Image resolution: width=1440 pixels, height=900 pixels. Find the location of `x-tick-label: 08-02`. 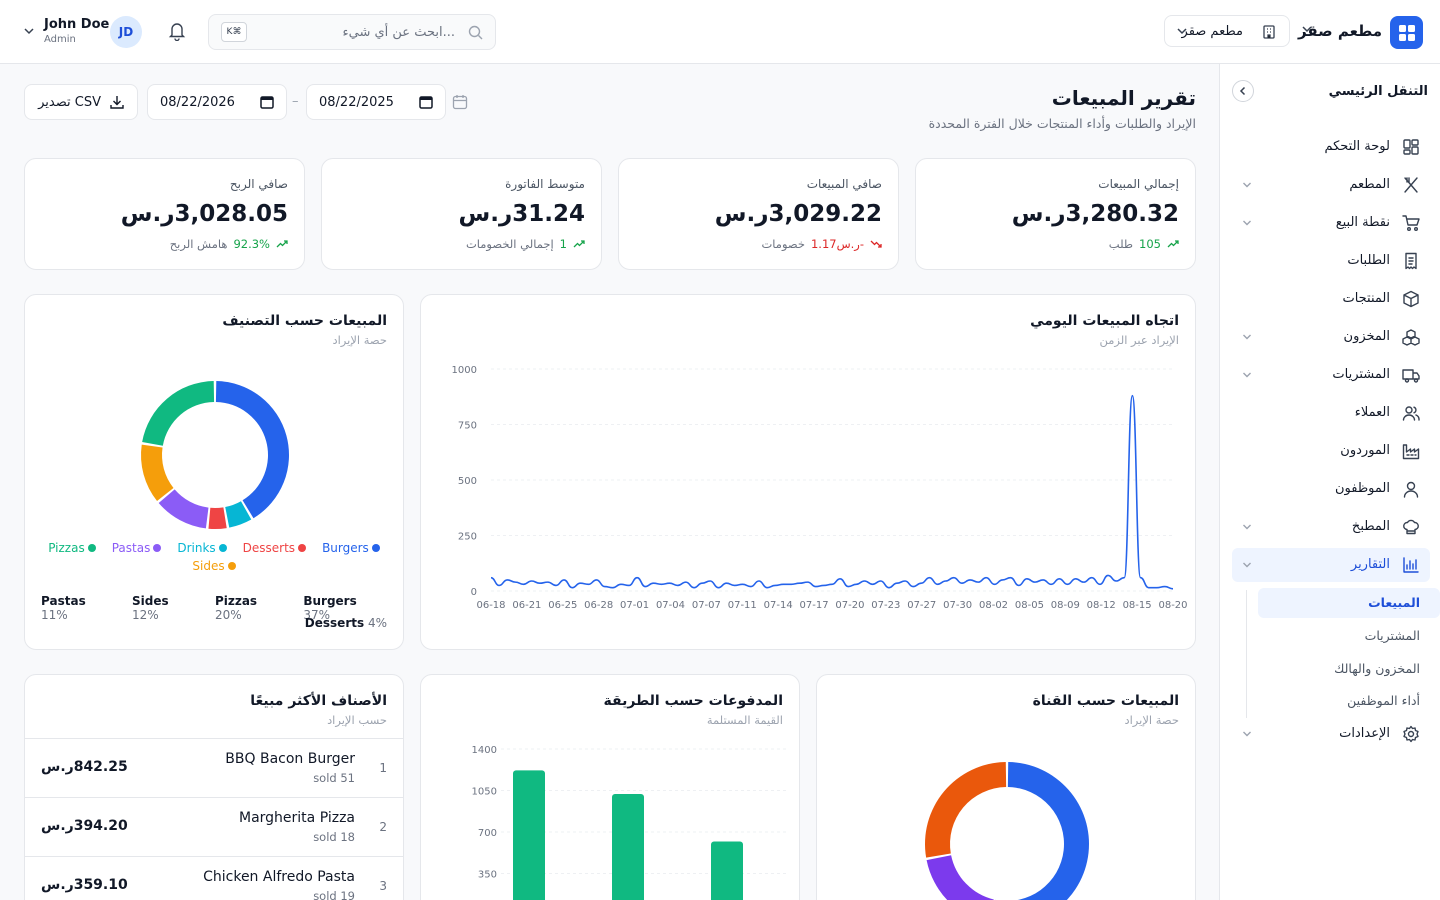

x-tick-label: 08-02 is located at coordinates (993, 605).